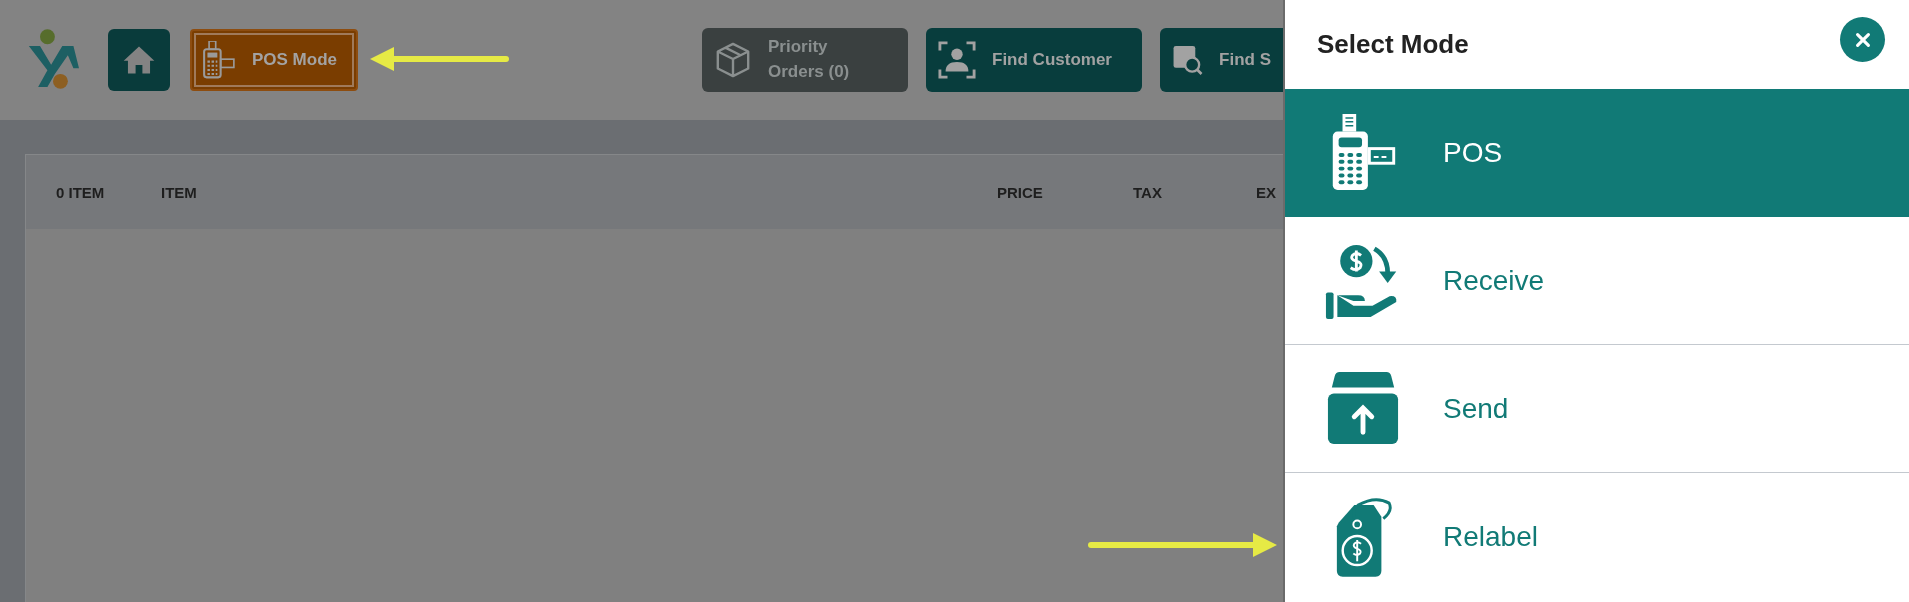  I want to click on column-header: 0 ITEM, so click(80, 192).